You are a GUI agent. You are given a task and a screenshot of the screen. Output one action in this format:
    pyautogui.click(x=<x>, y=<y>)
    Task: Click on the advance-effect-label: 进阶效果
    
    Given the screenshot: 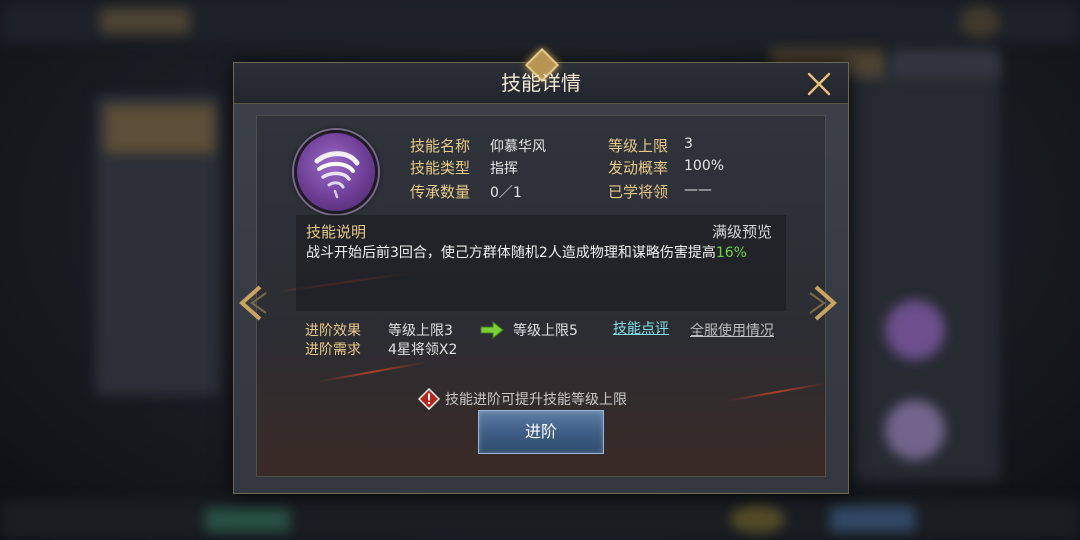 What is the action you would take?
    pyautogui.click(x=333, y=331)
    